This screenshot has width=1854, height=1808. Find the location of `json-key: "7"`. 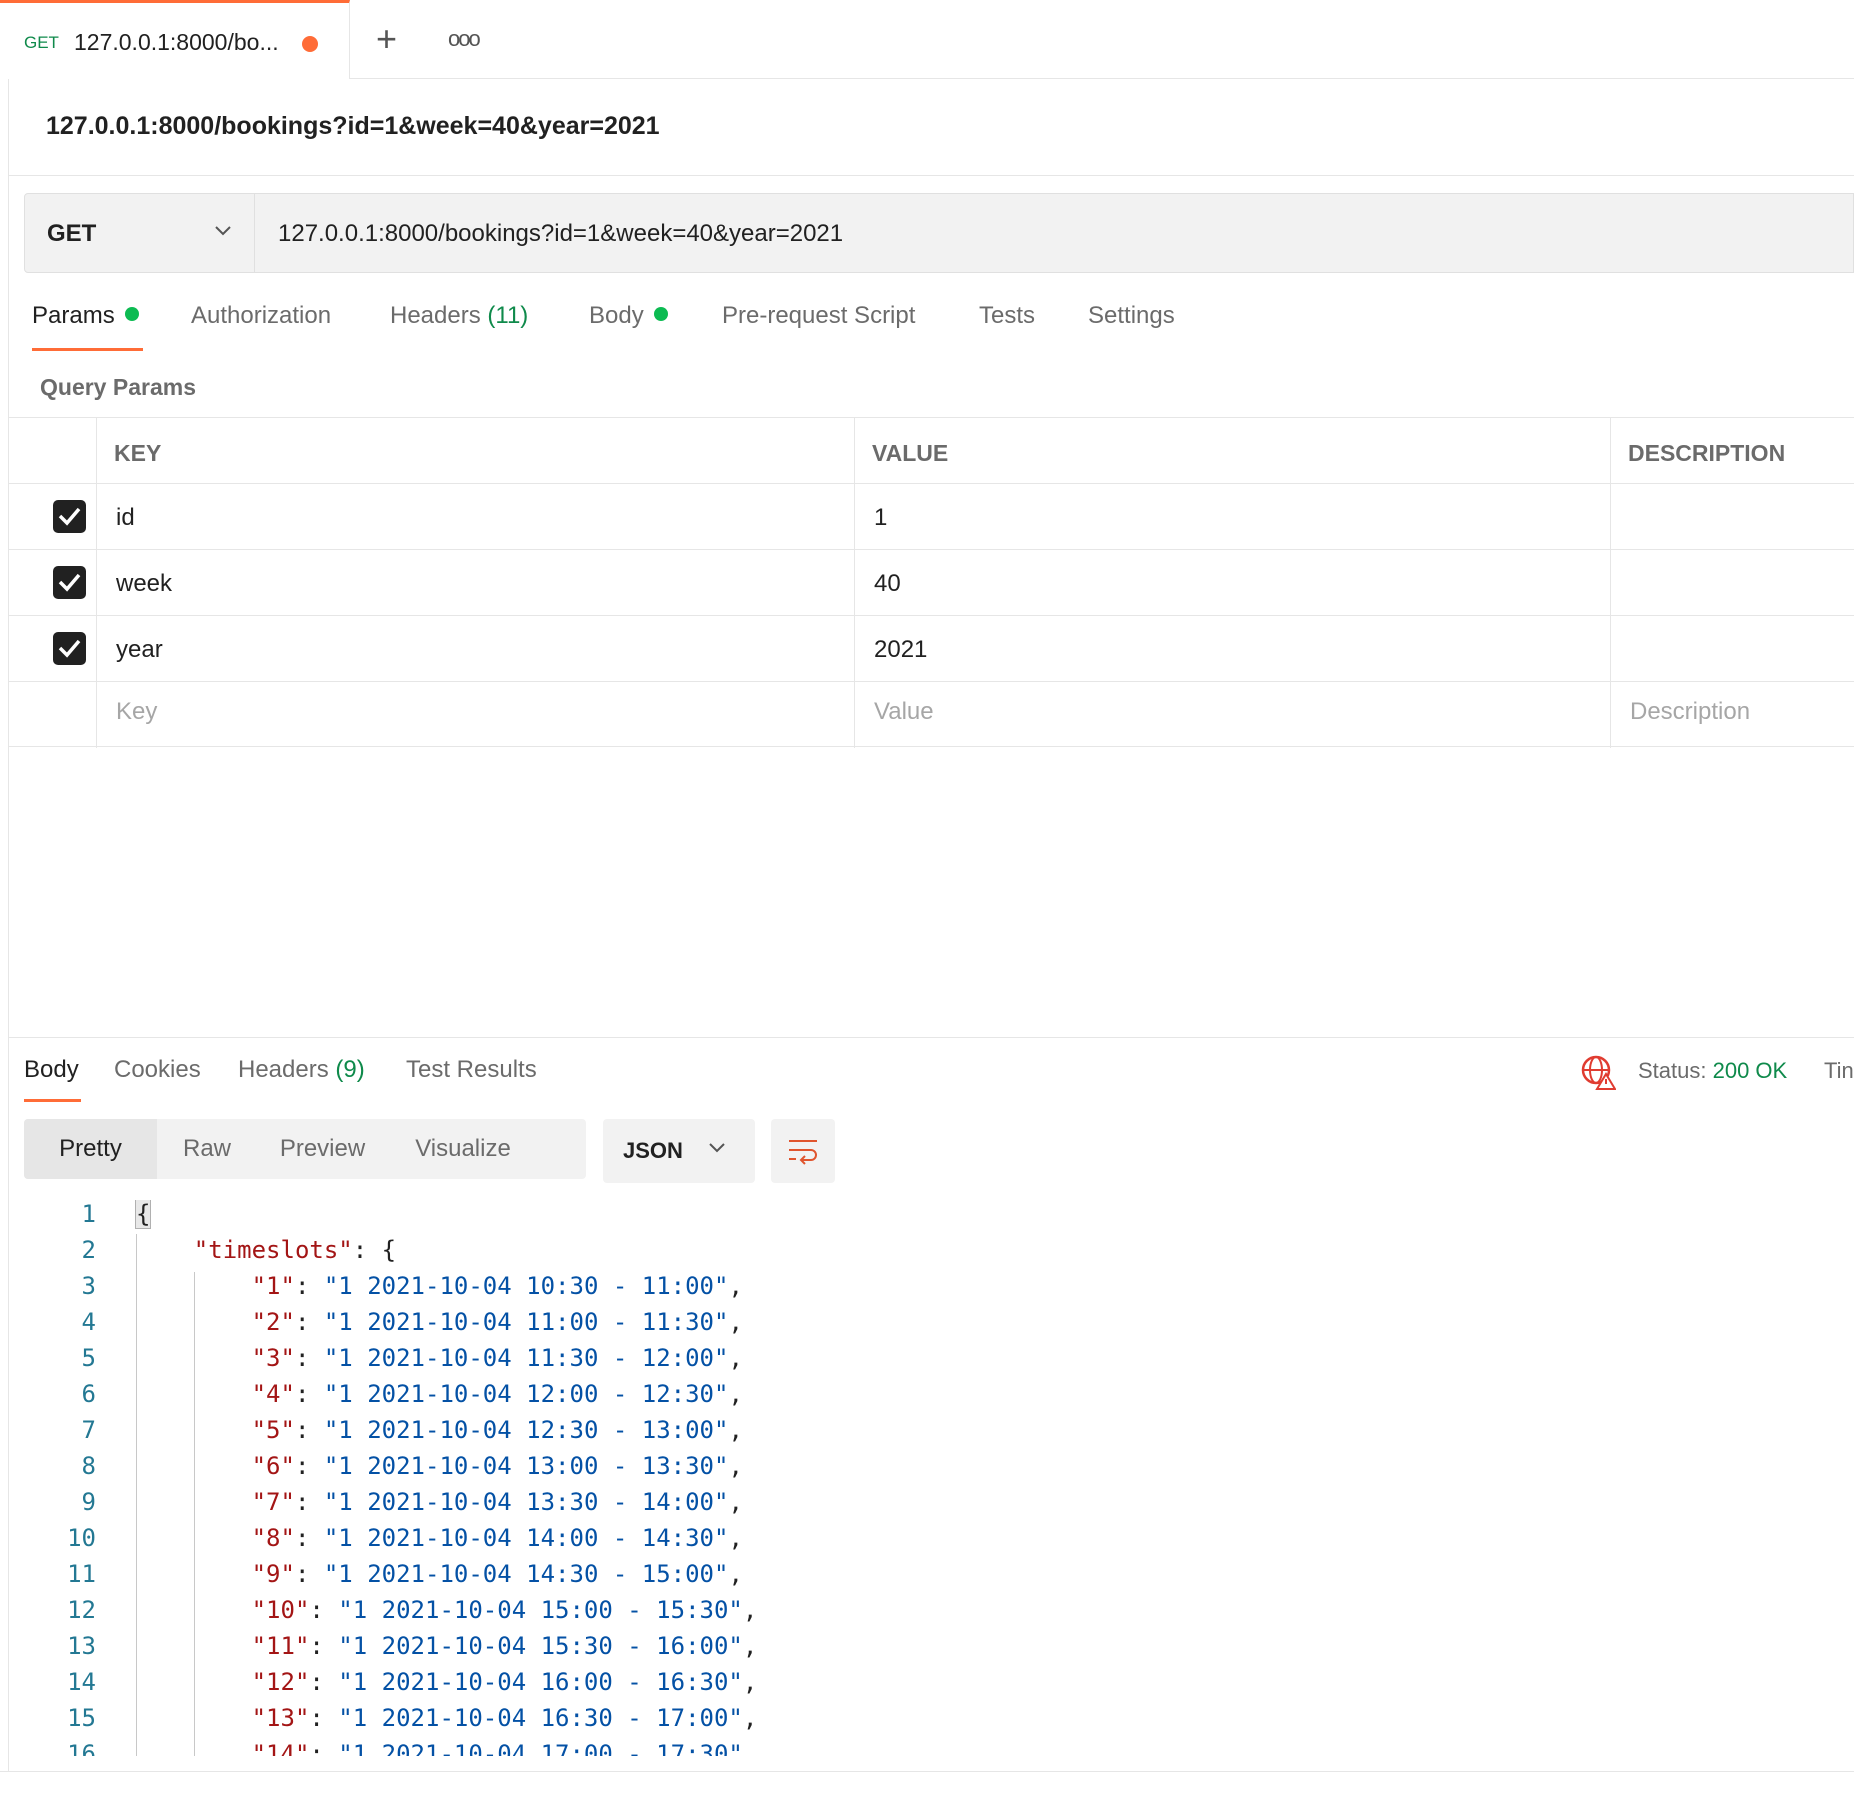

json-key: "7" is located at coordinates (273, 1502).